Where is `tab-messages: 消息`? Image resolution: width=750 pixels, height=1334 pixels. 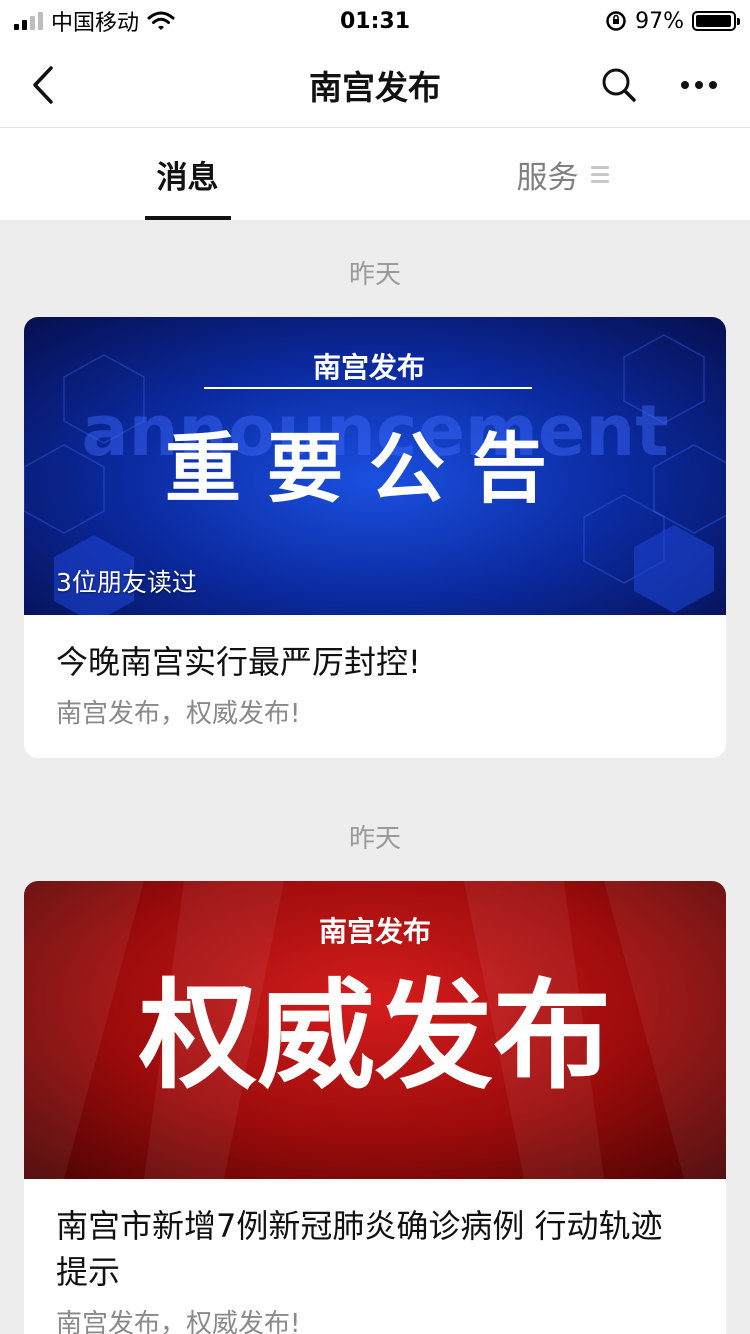 tab-messages: 消息 is located at coordinates (187, 174).